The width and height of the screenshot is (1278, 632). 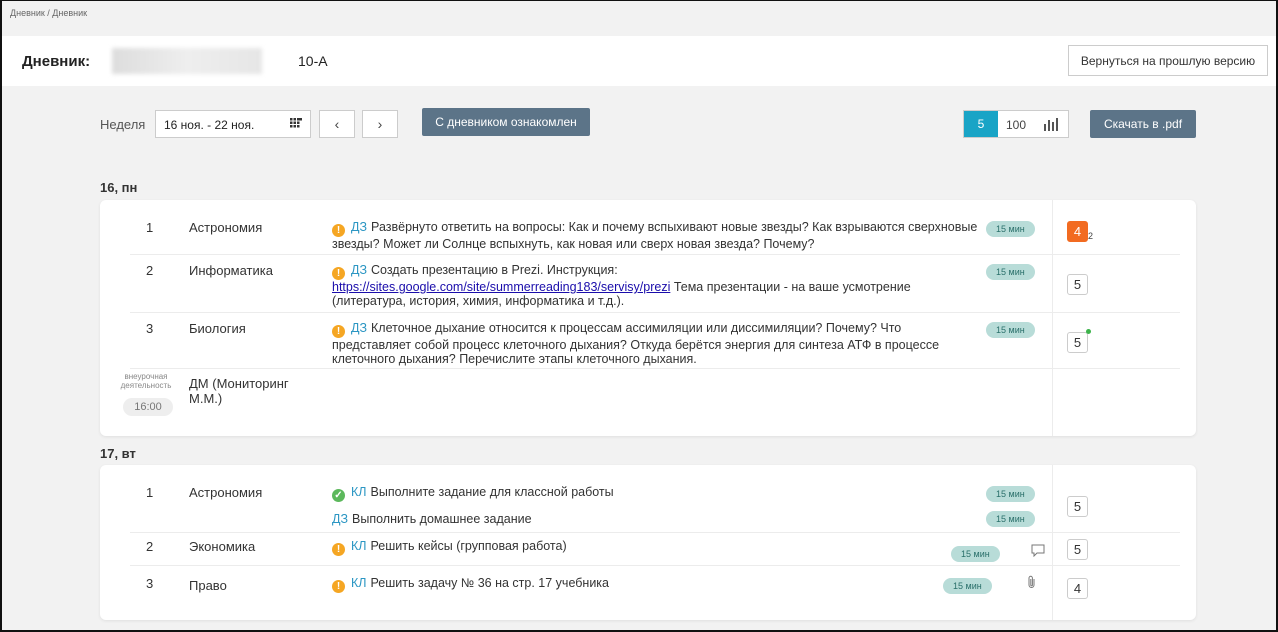 I want to click on day-title: 17, вт, so click(x=118, y=453).